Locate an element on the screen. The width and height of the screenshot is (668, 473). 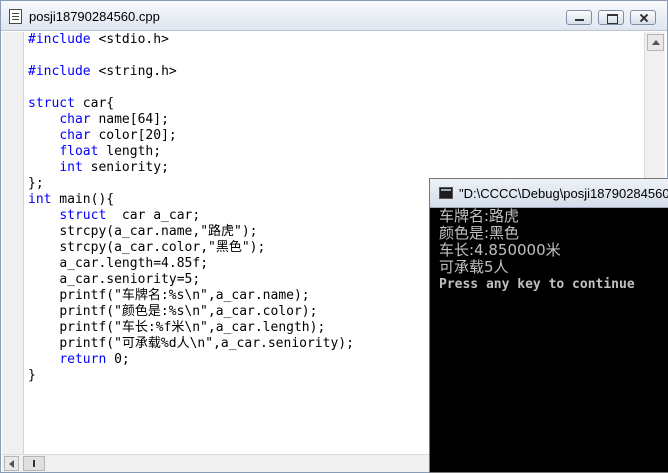
code-token: } is located at coordinates (32, 375).